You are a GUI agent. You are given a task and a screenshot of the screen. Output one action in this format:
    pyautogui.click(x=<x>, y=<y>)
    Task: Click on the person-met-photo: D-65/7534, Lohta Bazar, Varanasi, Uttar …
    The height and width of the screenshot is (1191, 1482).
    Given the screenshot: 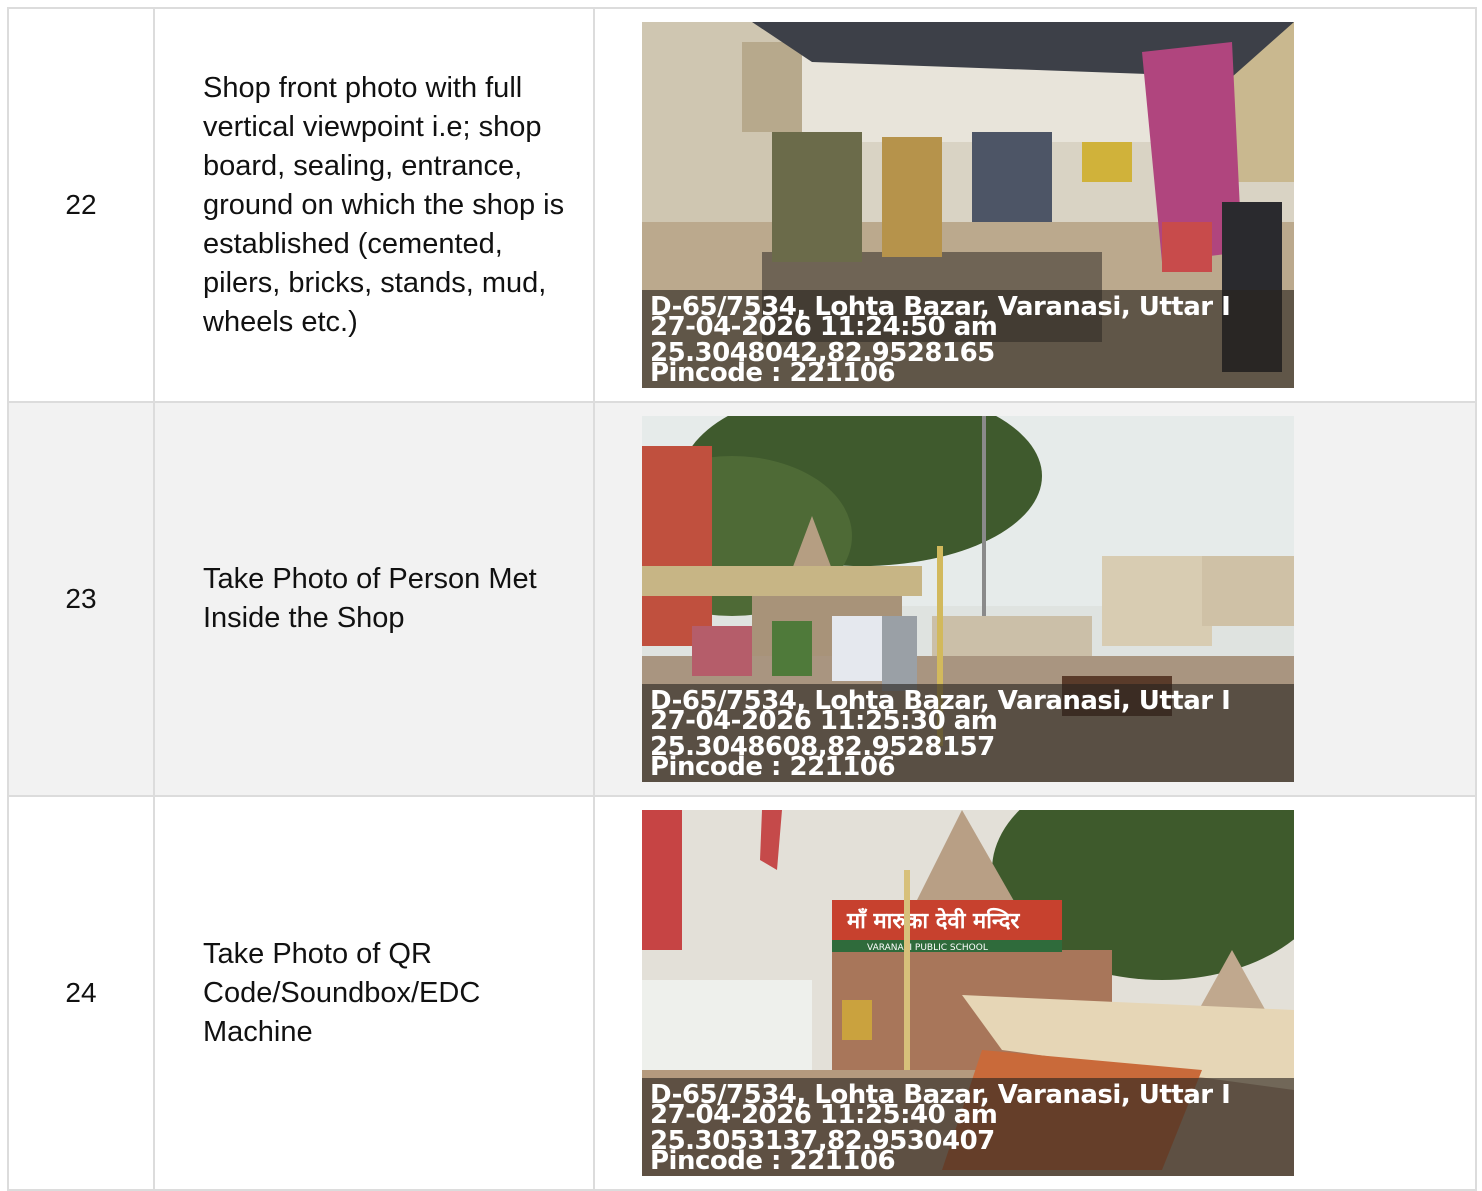 What is the action you would take?
    pyautogui.click(x=968, y=599)
    